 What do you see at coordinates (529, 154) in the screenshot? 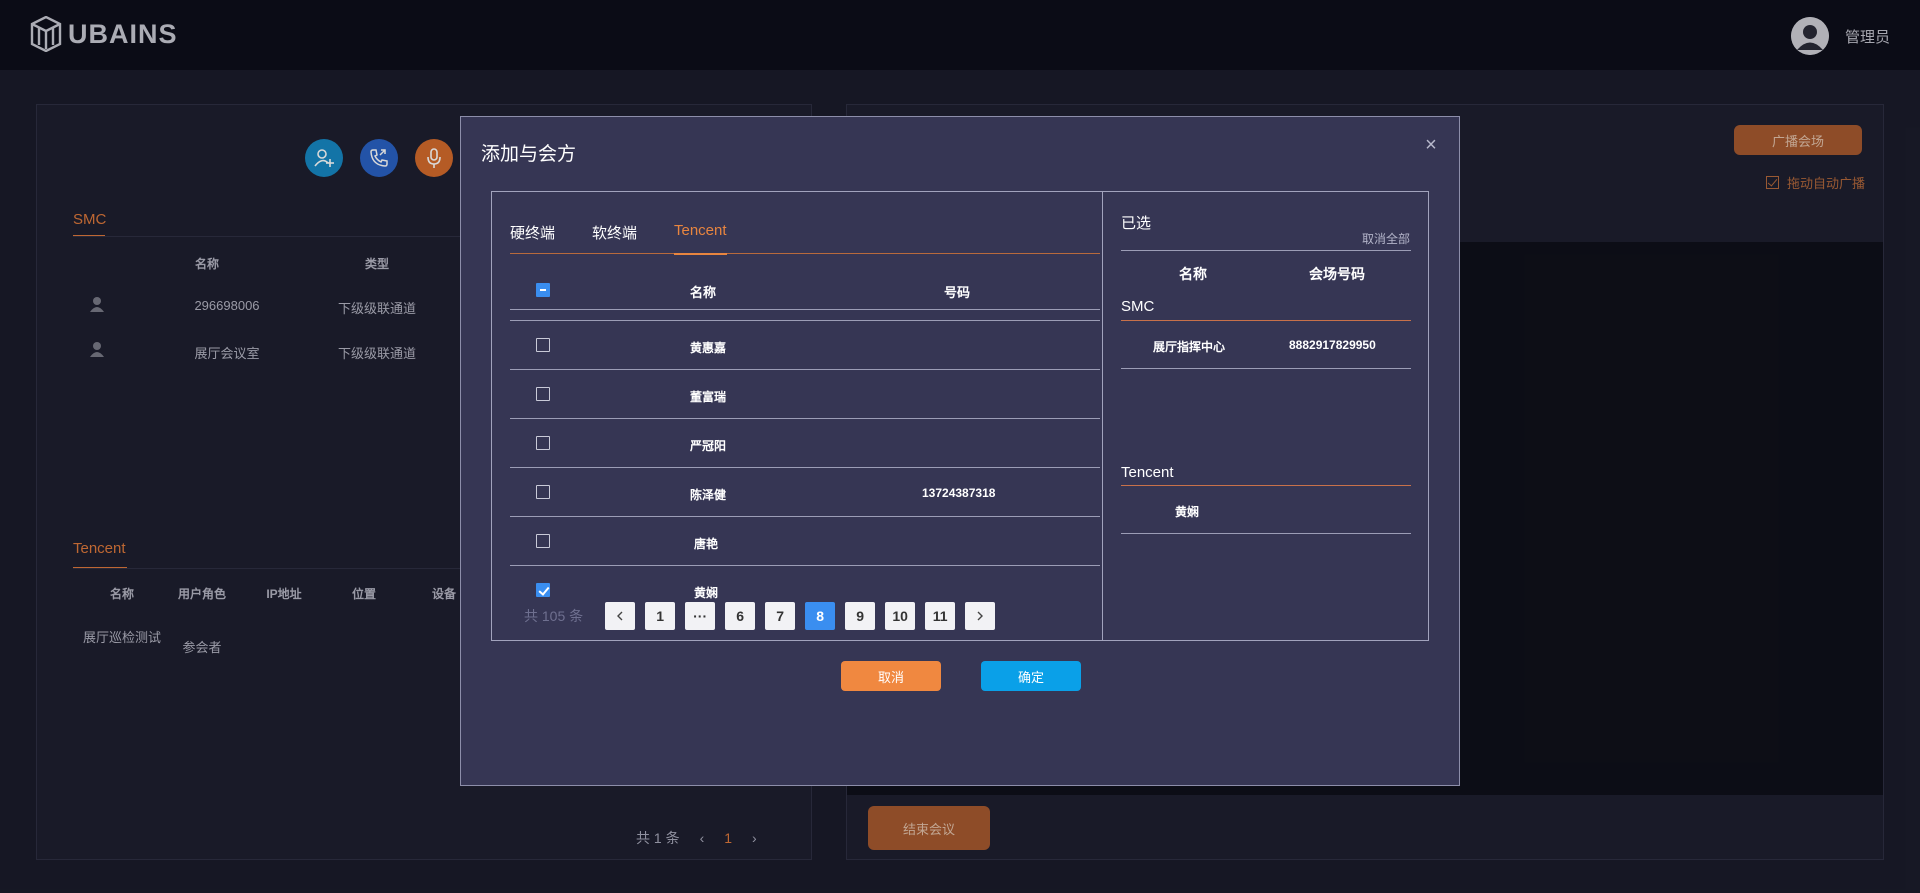
I see `dialog-title: 添加与会方` at bounding box center [529, 154].